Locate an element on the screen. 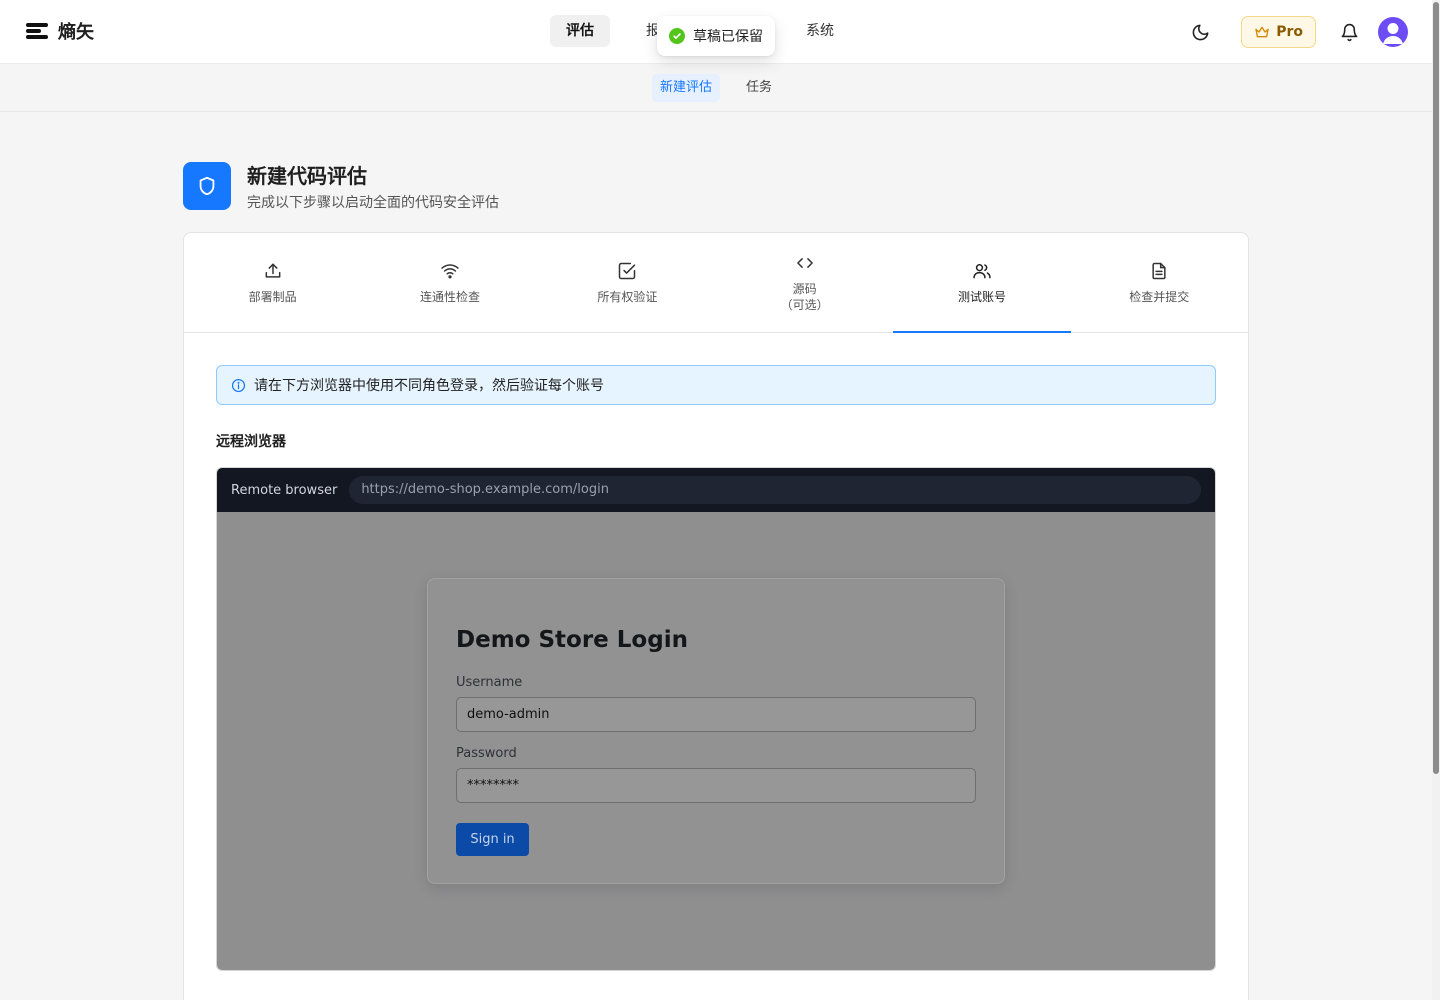  toast-message: 草稿已保留 is located at coordinates (728, 37).